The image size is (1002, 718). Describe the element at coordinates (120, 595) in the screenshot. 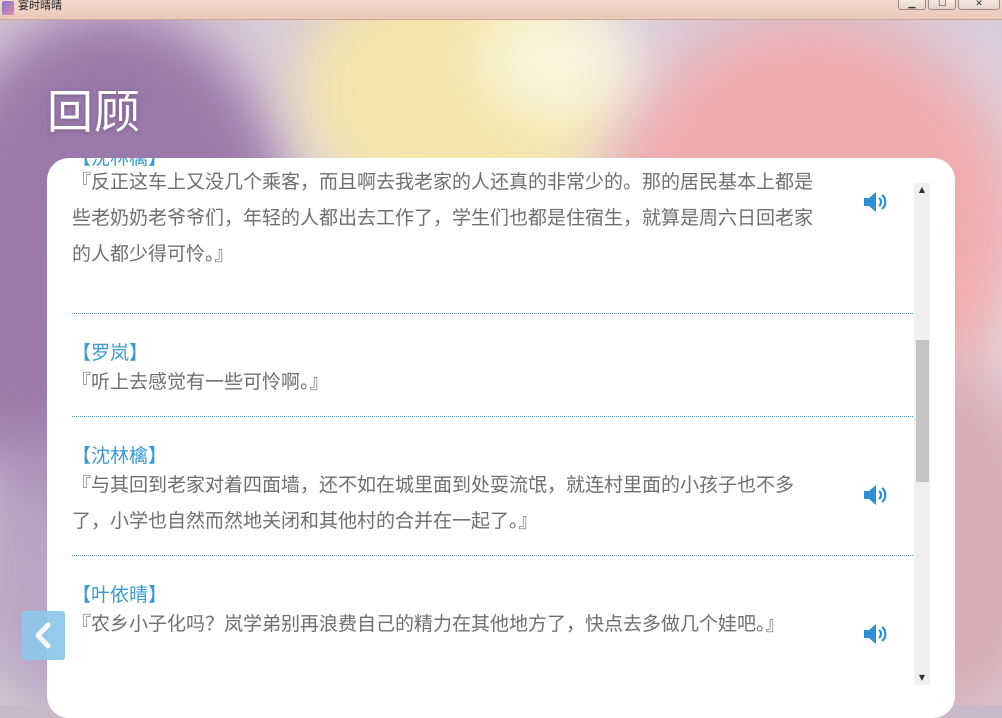

I see `speaker-name: 【叶依晴】` at that location.